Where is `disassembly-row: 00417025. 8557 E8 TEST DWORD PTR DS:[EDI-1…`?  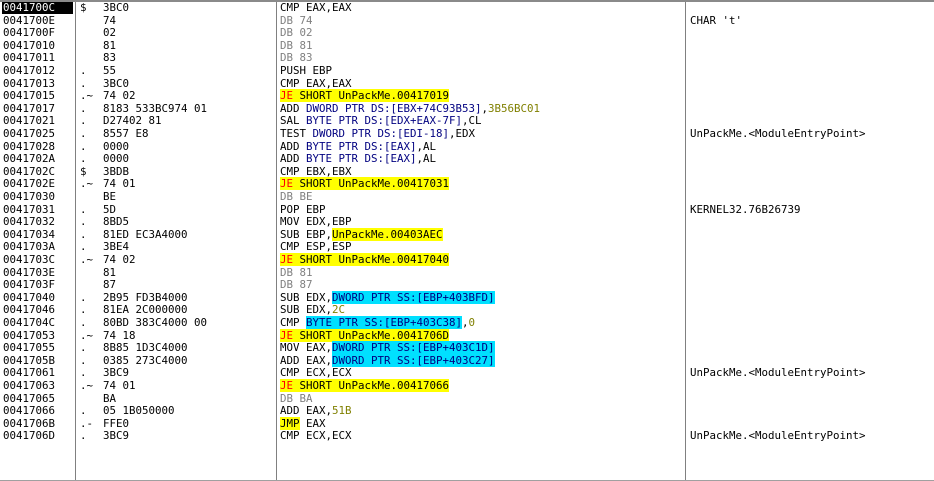 disassembly-row: 00417025. 8557 E8 TEST DWORD PTR DS:[EDI-1… is located at coordinates (467, 134).